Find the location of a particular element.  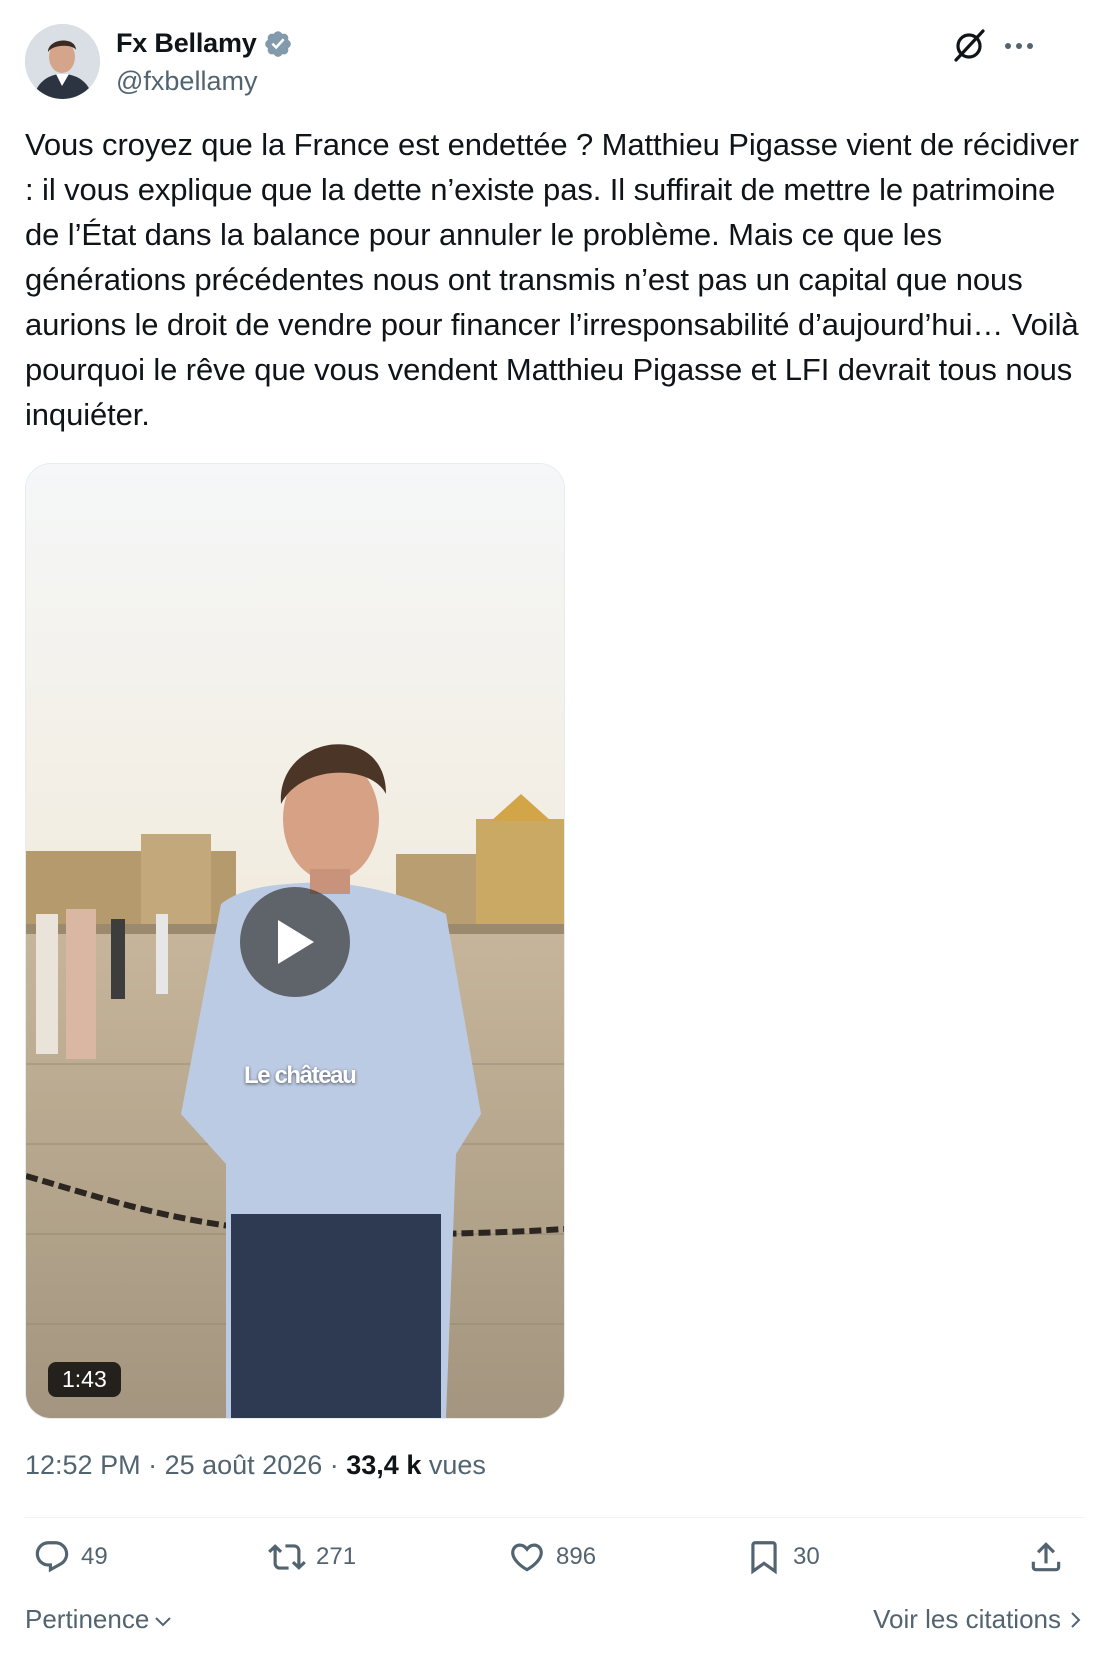

video-duration: 1:43 is located at coordinates (84, 1379).